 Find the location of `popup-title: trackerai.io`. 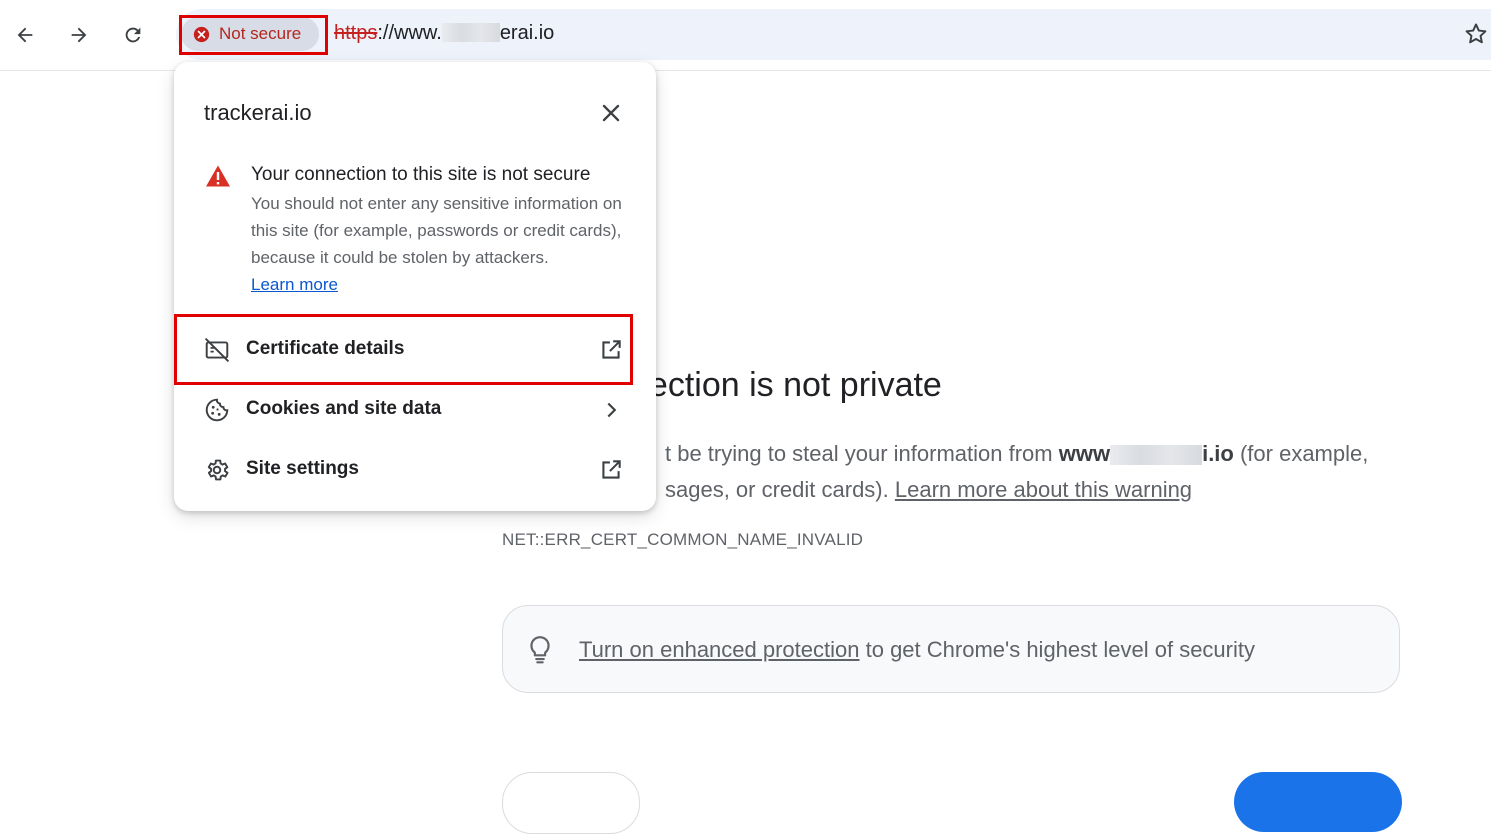

popup-title: trackerai.io is located at coordinates (258, 112).